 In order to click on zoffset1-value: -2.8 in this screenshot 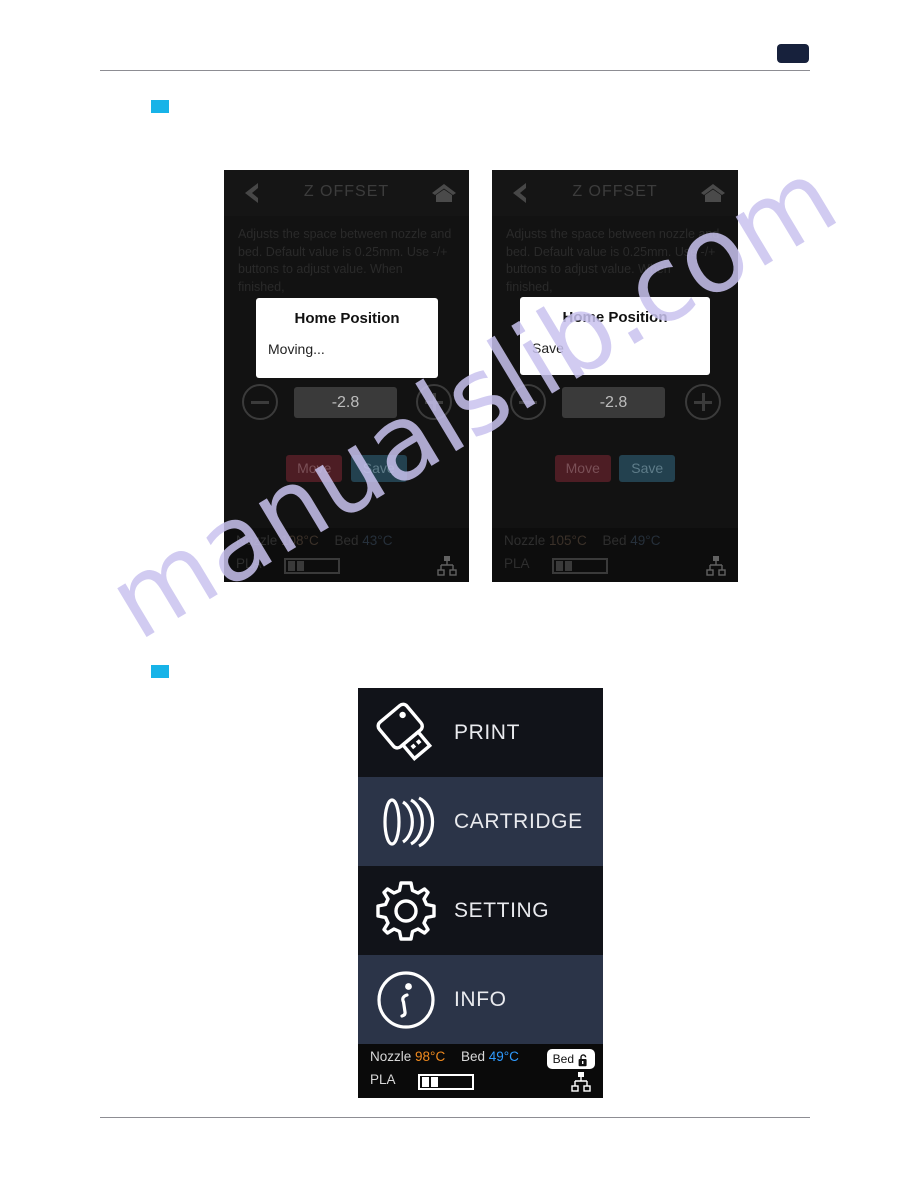, I will do `click(345, 402)`.